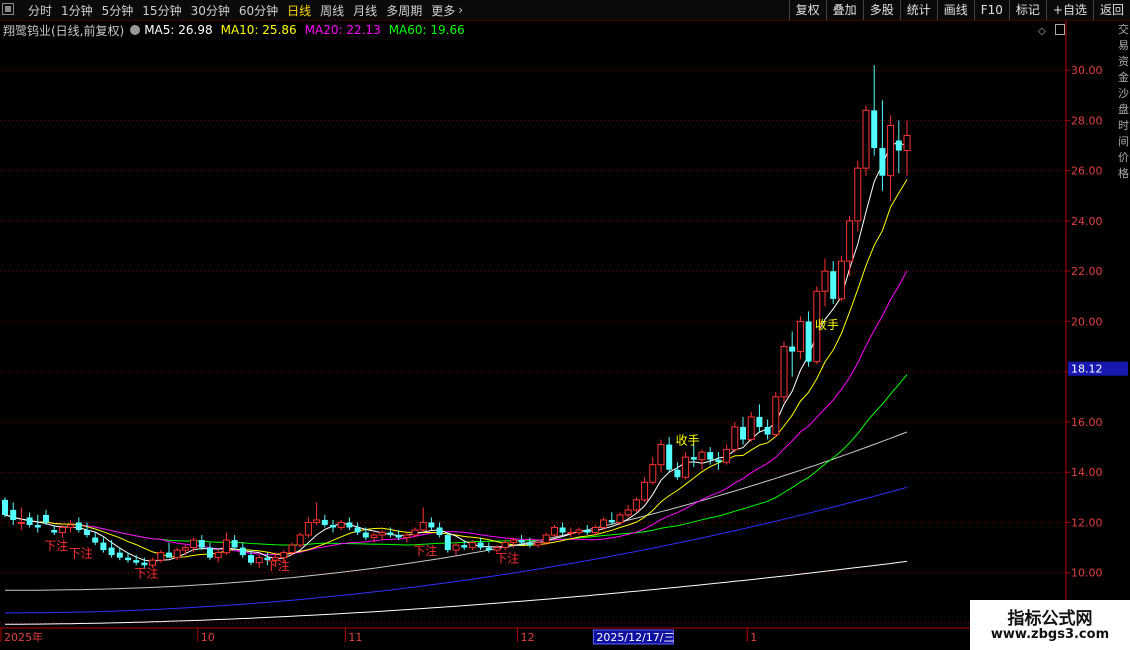 The image size is (1130, 650). Describe the element at coordinates (355, 637) in the screenshot. I see `x-tick-label-2: 11` at that location.